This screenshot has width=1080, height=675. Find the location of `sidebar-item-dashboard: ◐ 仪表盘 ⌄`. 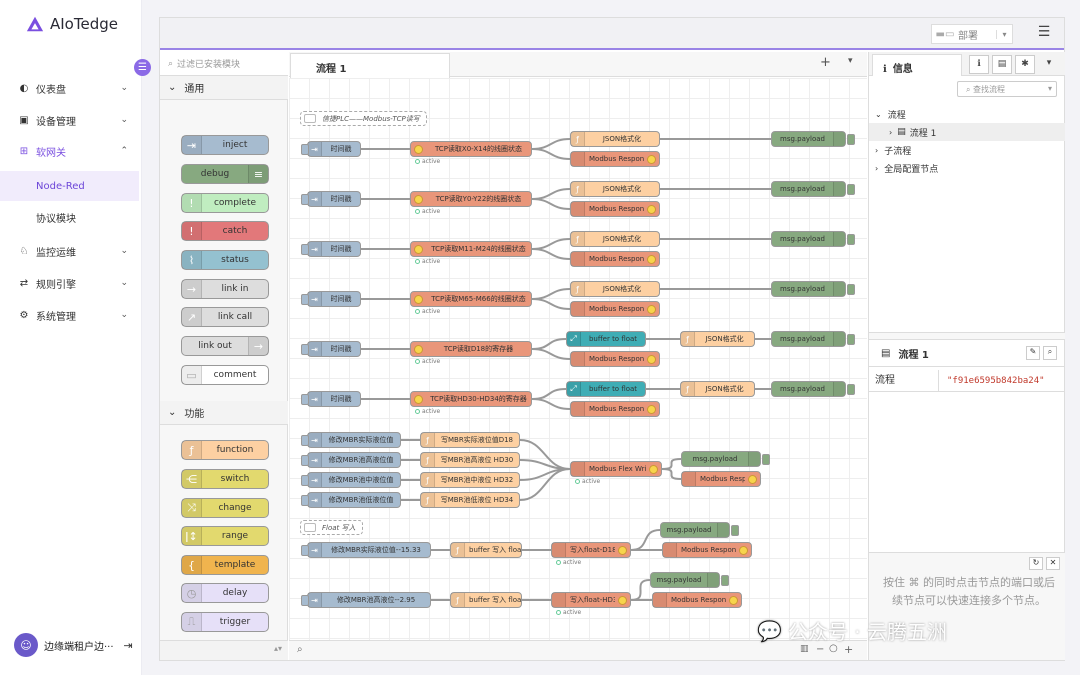

sidebar-item-dashboard: ◐ 仪表盘 ⌄ is located at coordinates (71, 88).